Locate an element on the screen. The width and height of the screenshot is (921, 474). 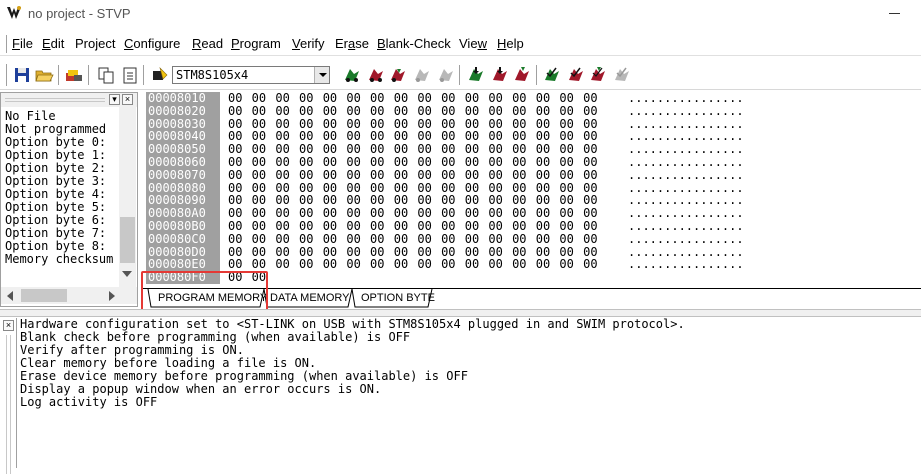
tab-data-memory: DATA MEMORY is located at coordinates (309, 299).